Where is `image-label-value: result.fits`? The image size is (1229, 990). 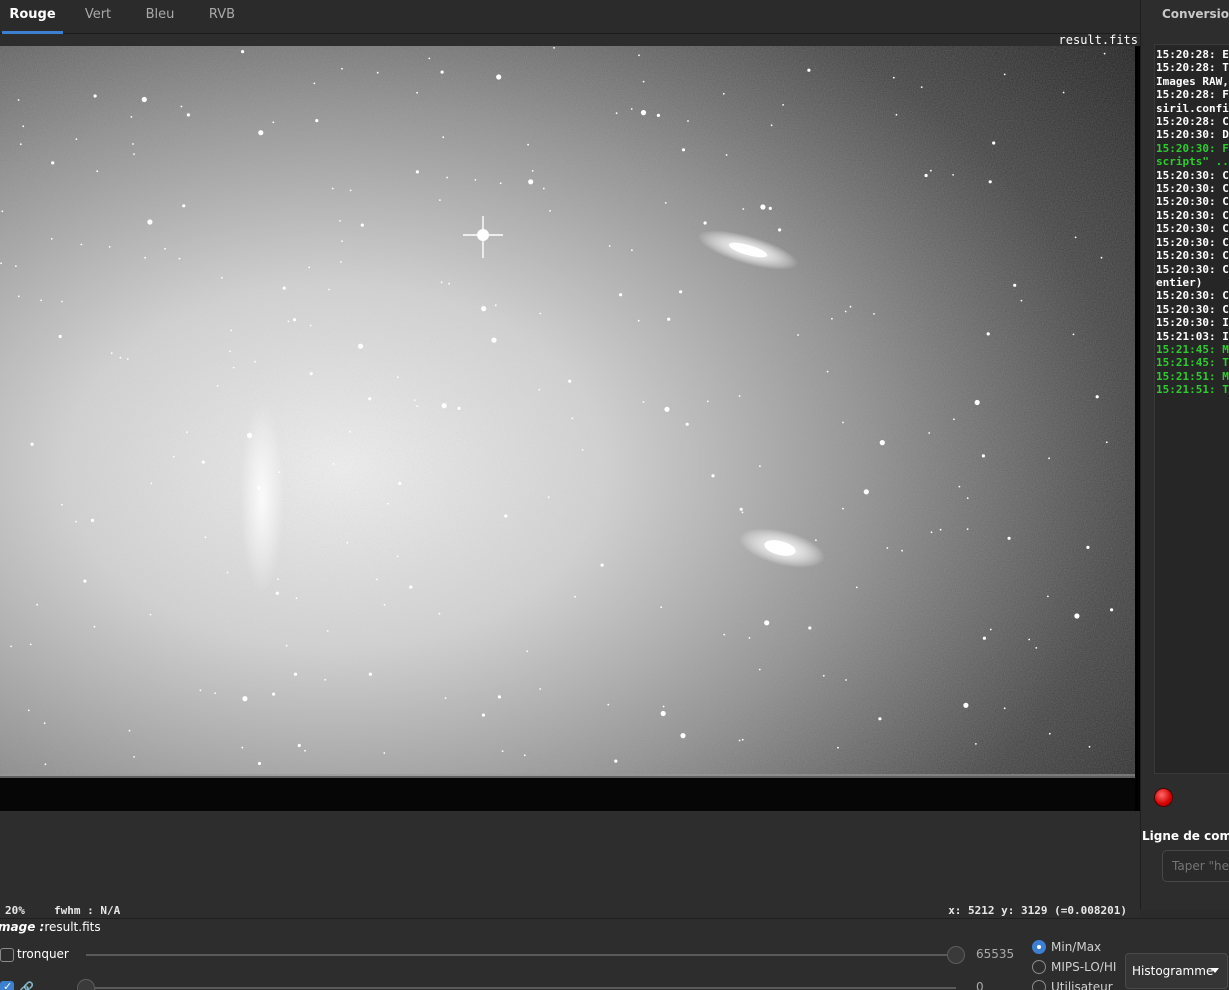
image-label-value: result.fits is located at coordinates (72, 927).